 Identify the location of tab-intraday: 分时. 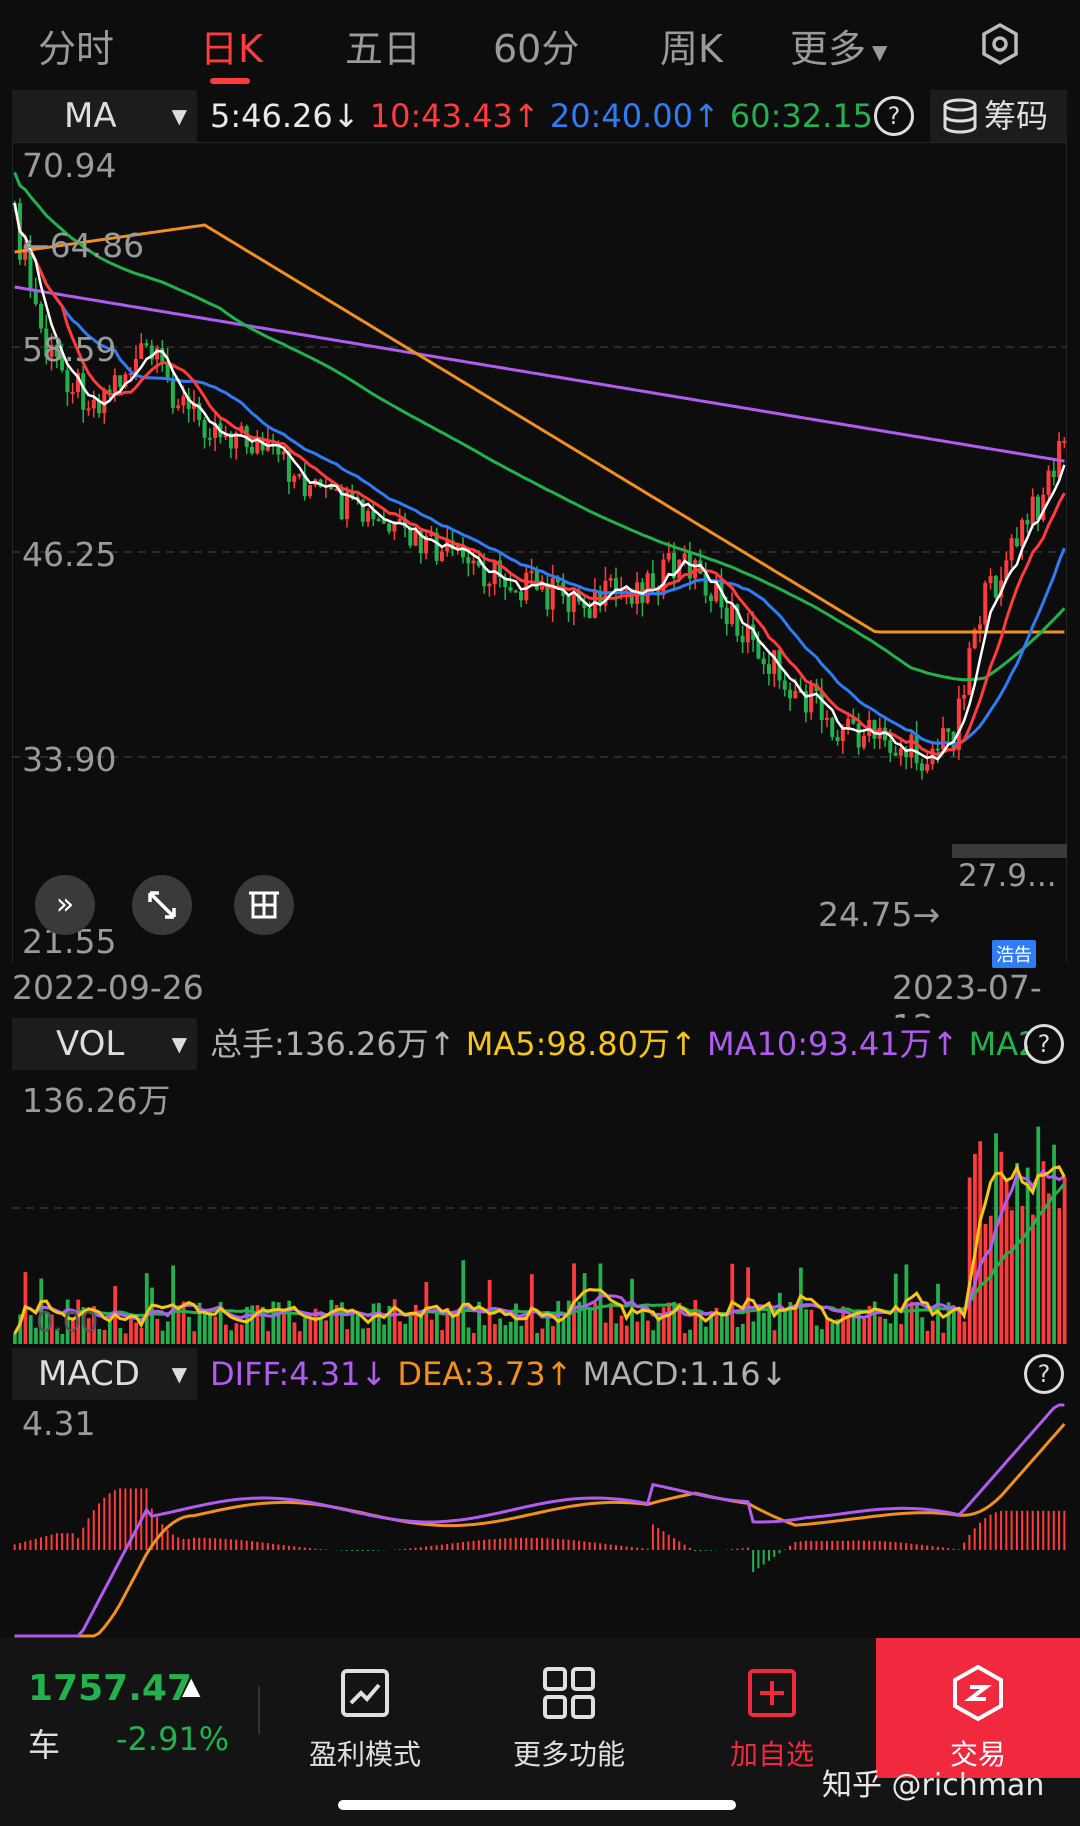
(76, 45).